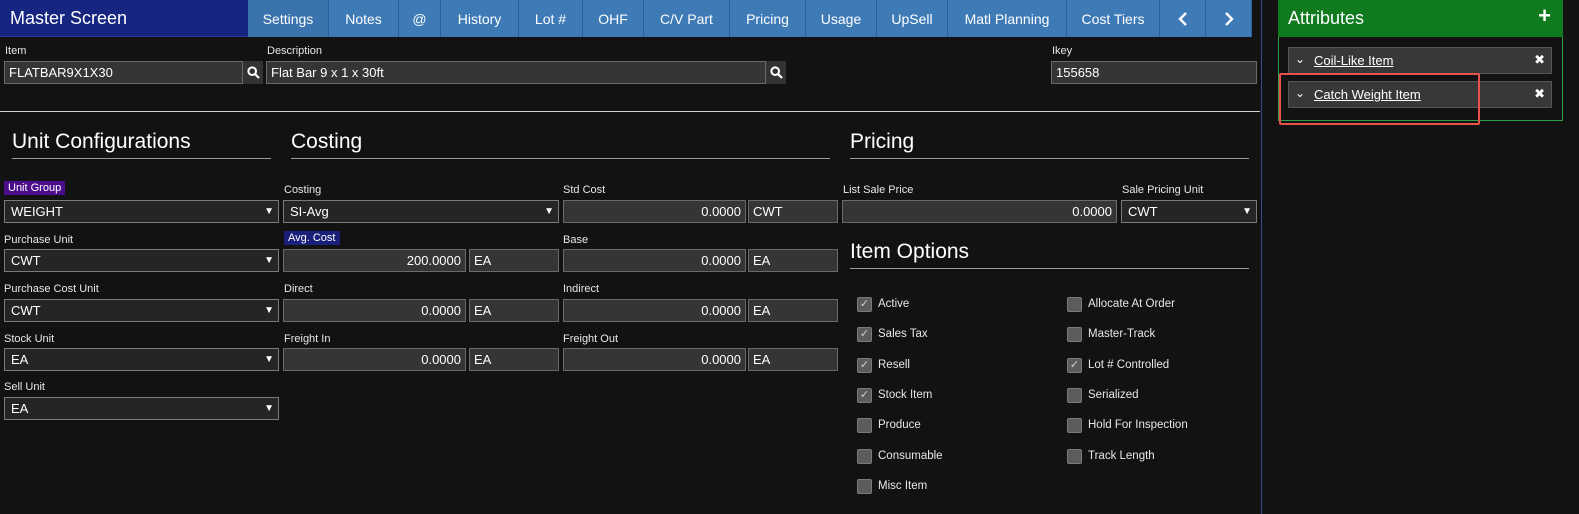  I want to click on produce-label: Produce, so click(899, 425).